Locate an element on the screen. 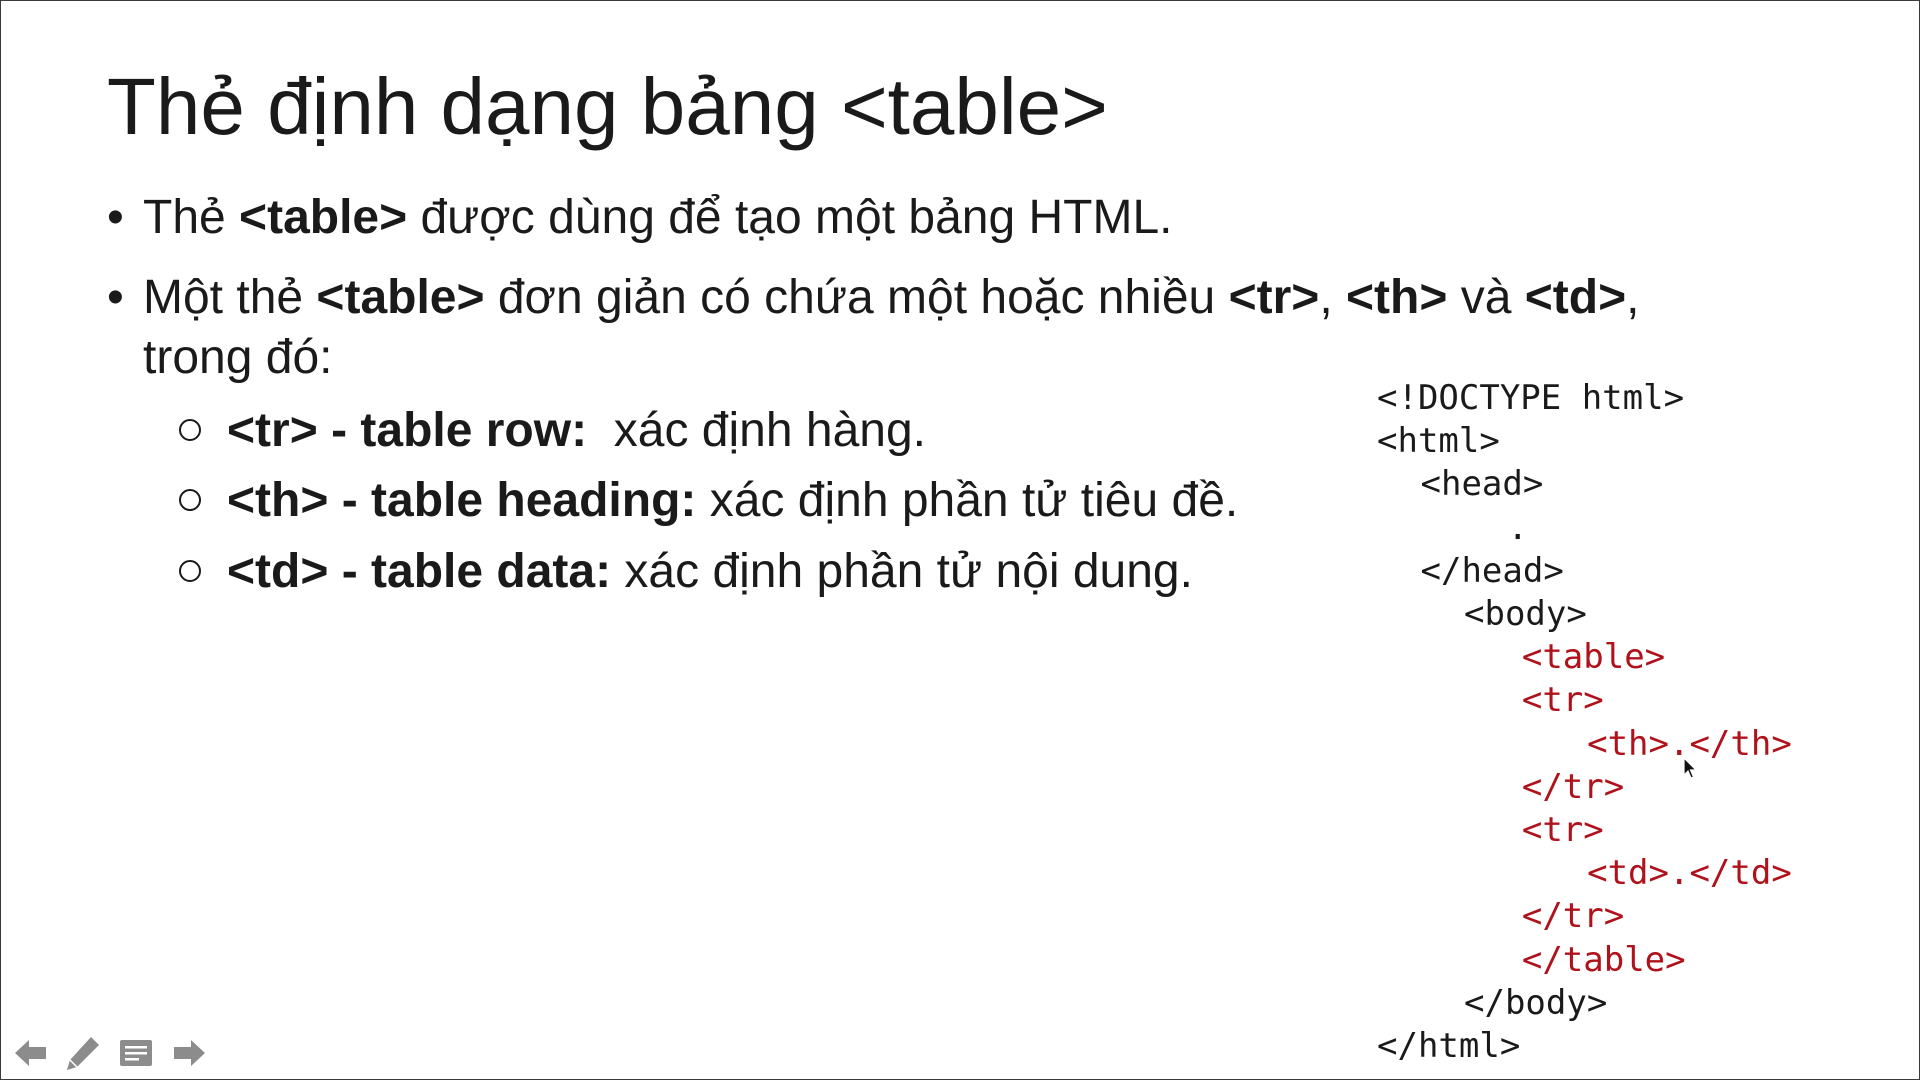 The image size is (1920, 1080). bullet-continuation: trong đó: is located at coordinates (238, 357).